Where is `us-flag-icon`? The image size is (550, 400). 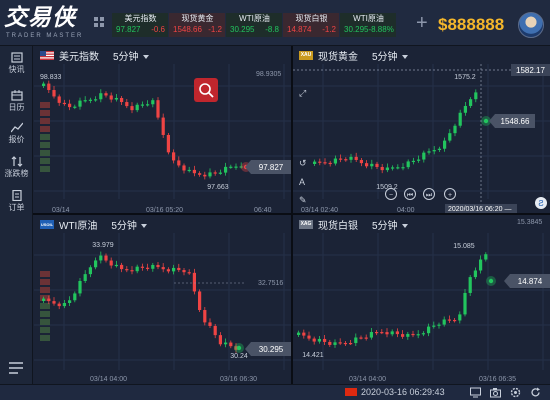 us-flag-icon is located at coordinates (47, 55).